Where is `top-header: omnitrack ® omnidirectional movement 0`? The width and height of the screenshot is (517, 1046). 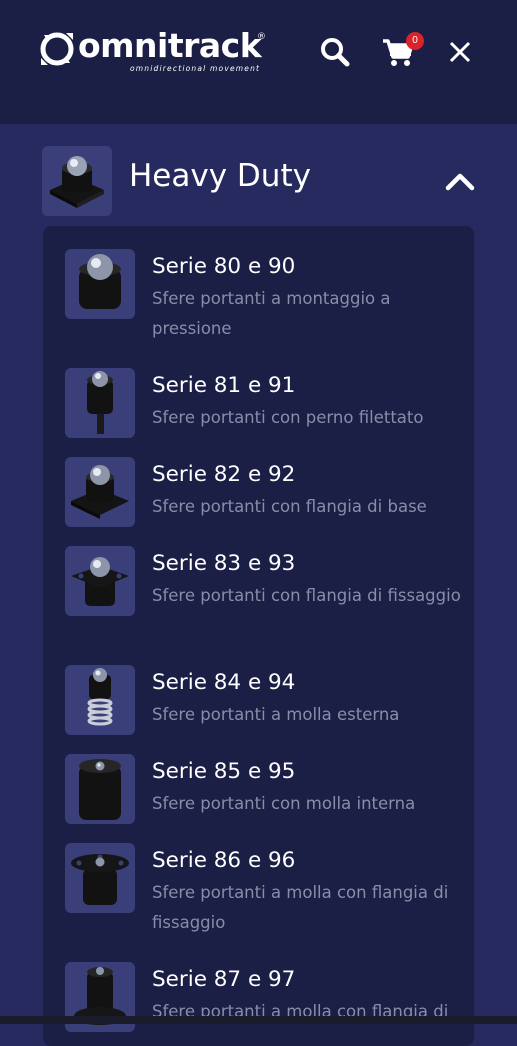 top-header: omnitrack ® omnidirectional movement 0 is located at coordinates (258, 62).